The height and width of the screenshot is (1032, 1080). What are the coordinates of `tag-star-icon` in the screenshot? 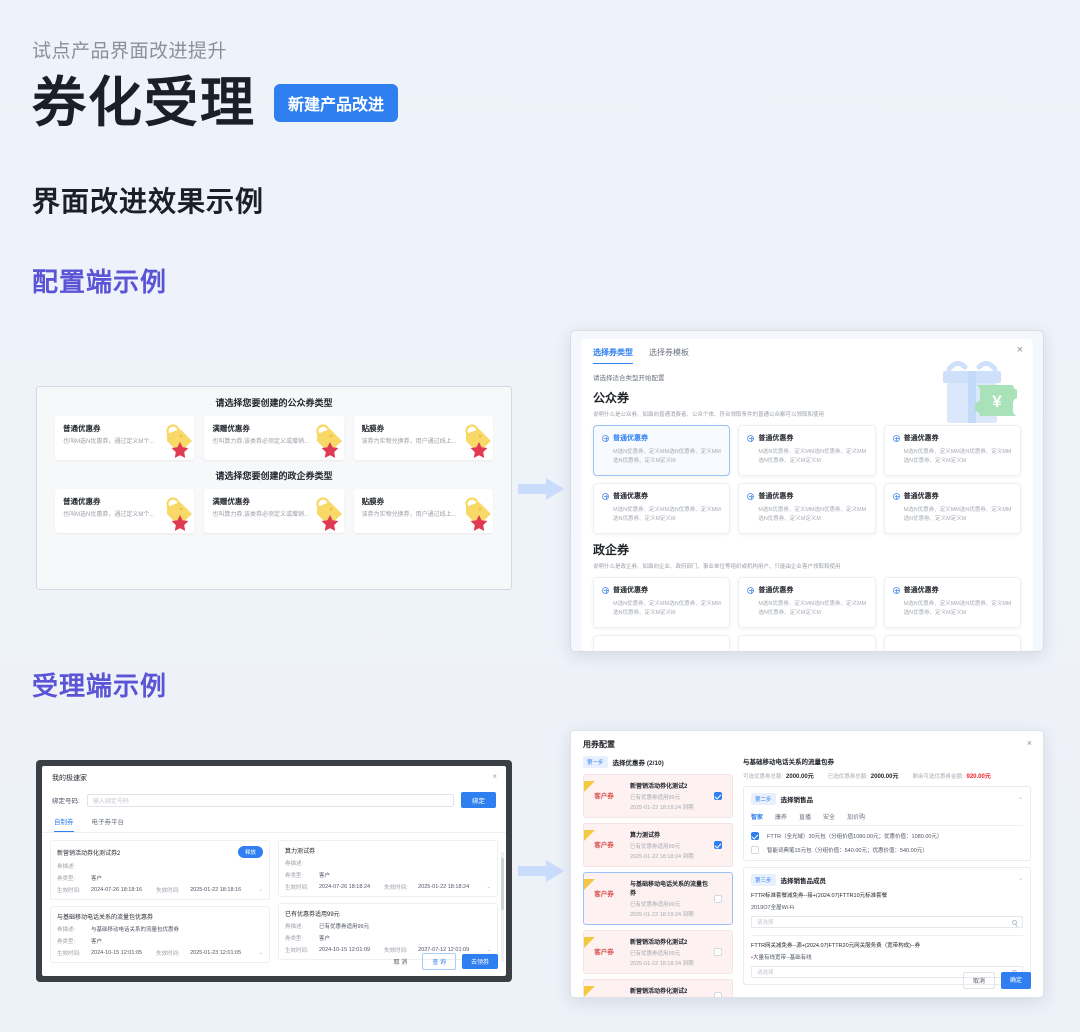 It's located at (329, 441).